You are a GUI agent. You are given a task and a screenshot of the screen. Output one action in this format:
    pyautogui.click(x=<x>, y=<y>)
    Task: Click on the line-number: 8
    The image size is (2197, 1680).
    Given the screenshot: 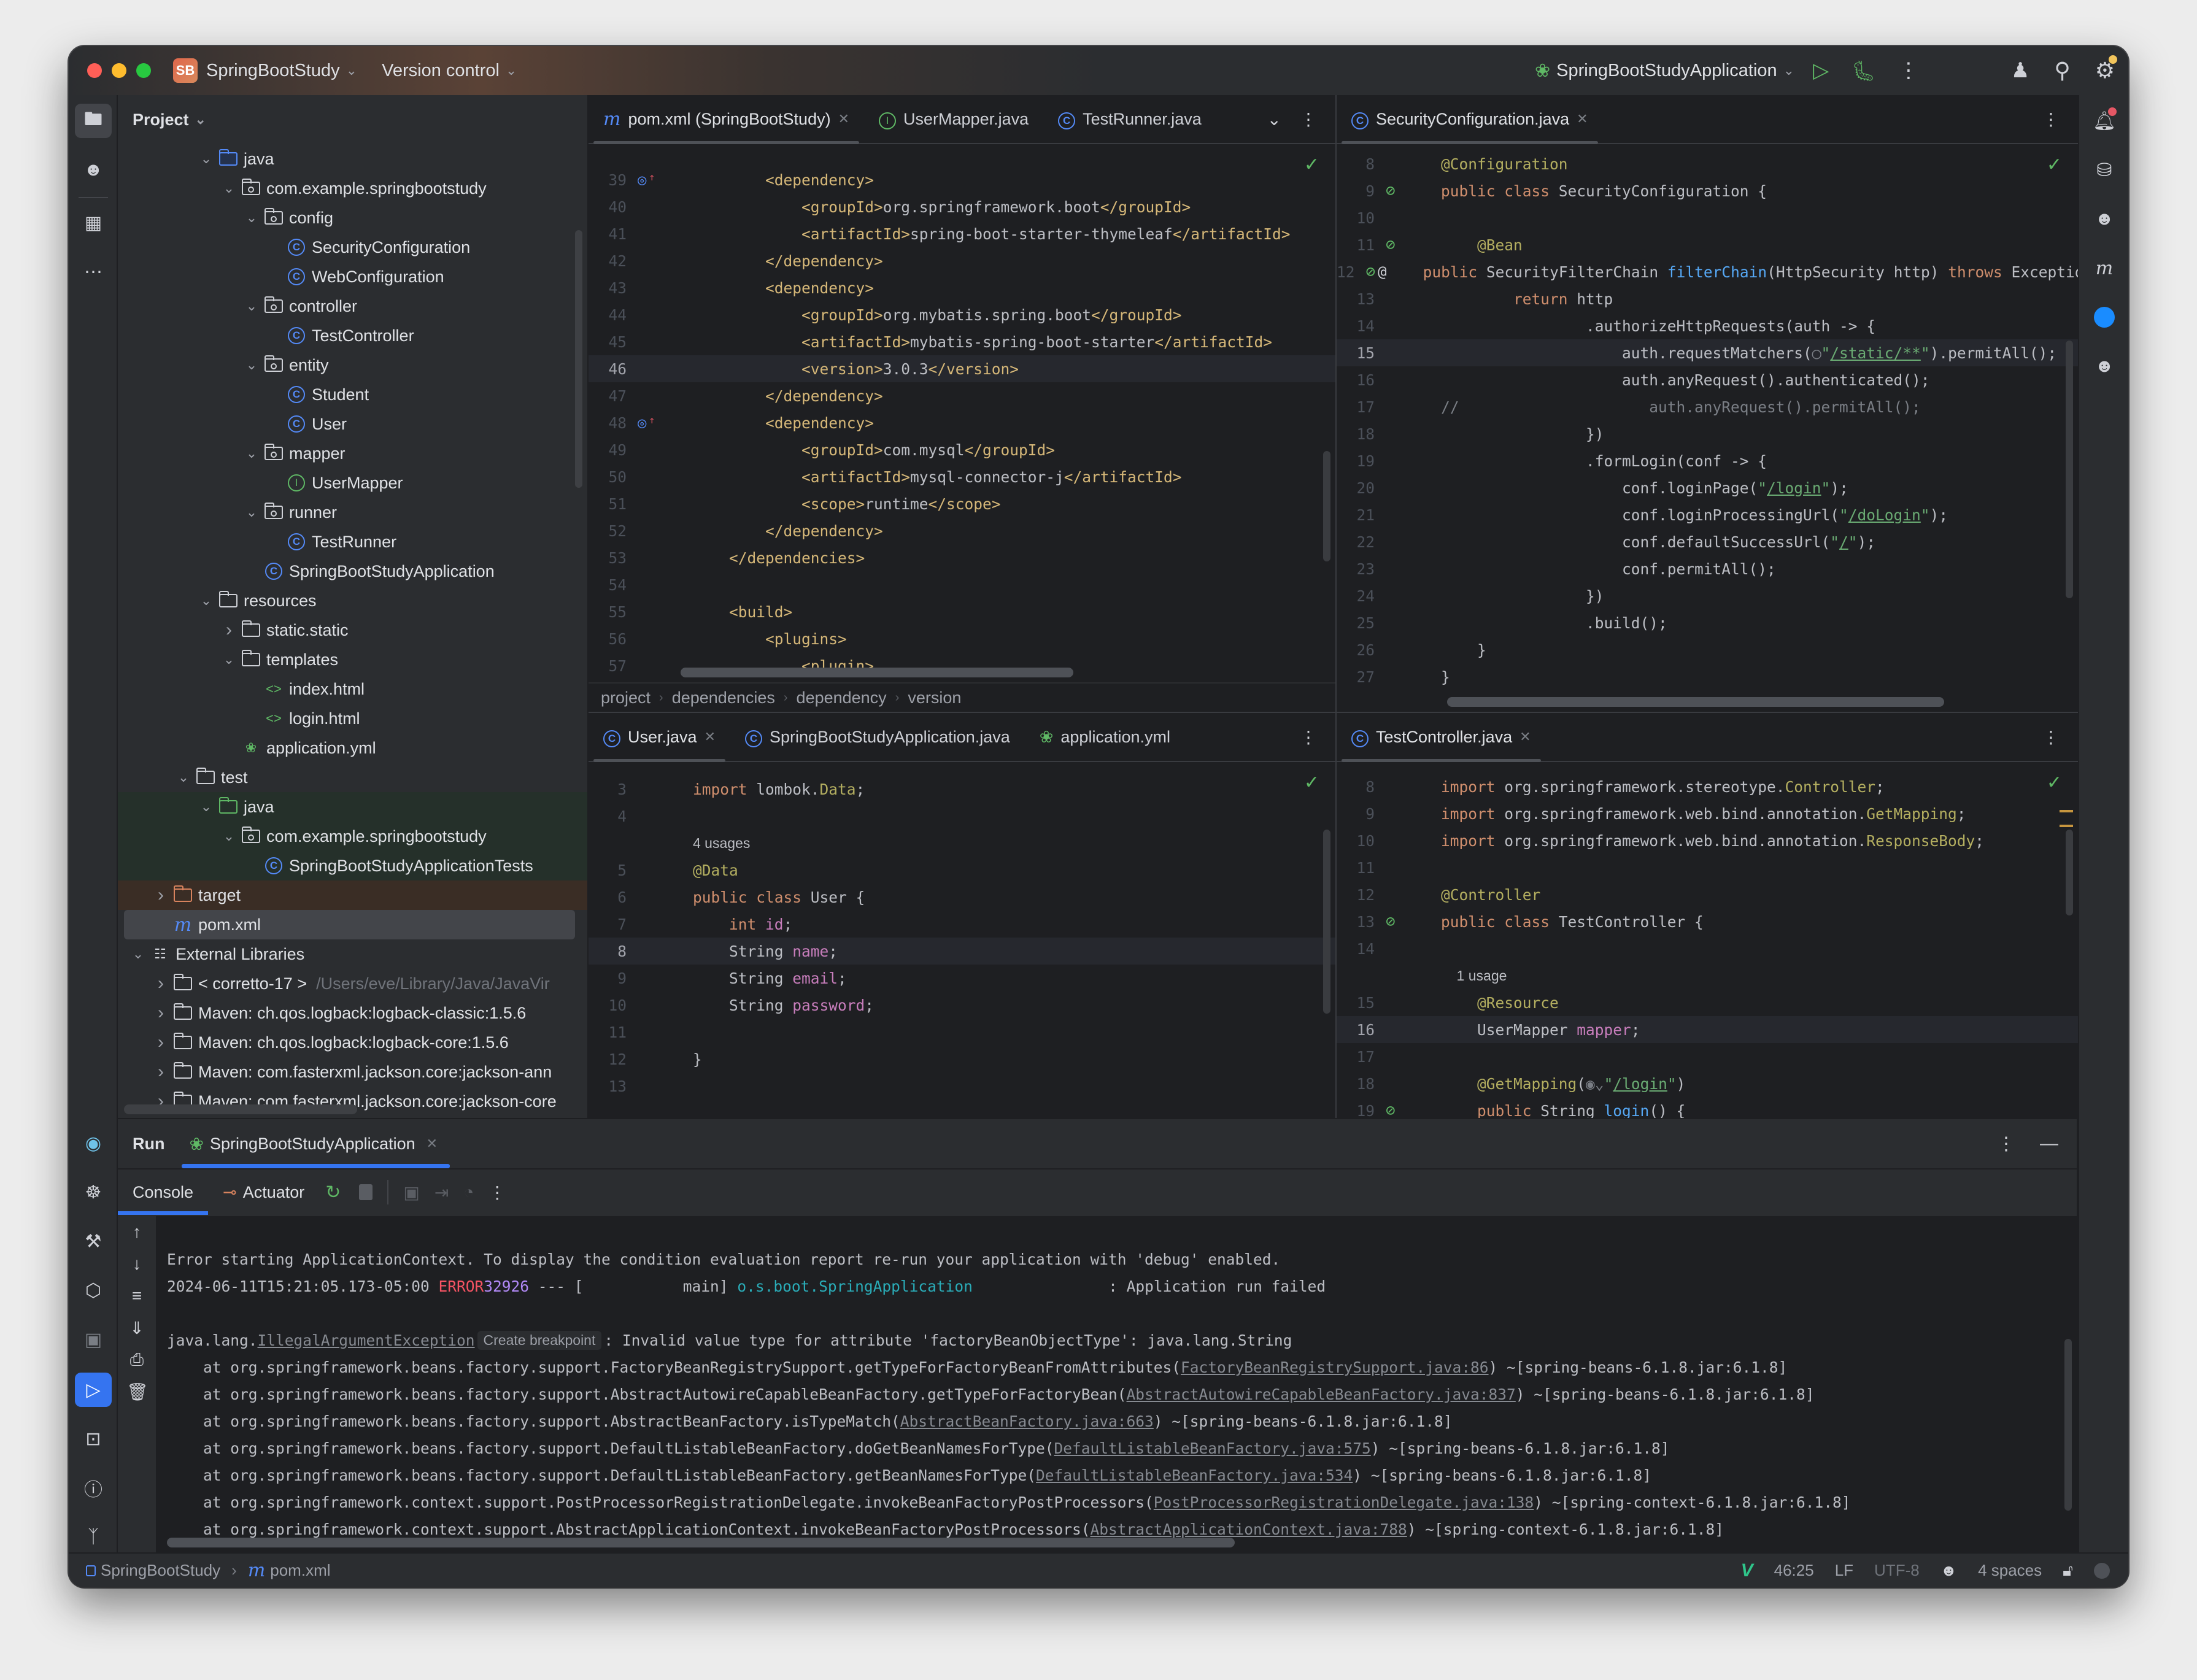 What is the action you would take?
    pyautogui.click(x=1359, y=164)
    